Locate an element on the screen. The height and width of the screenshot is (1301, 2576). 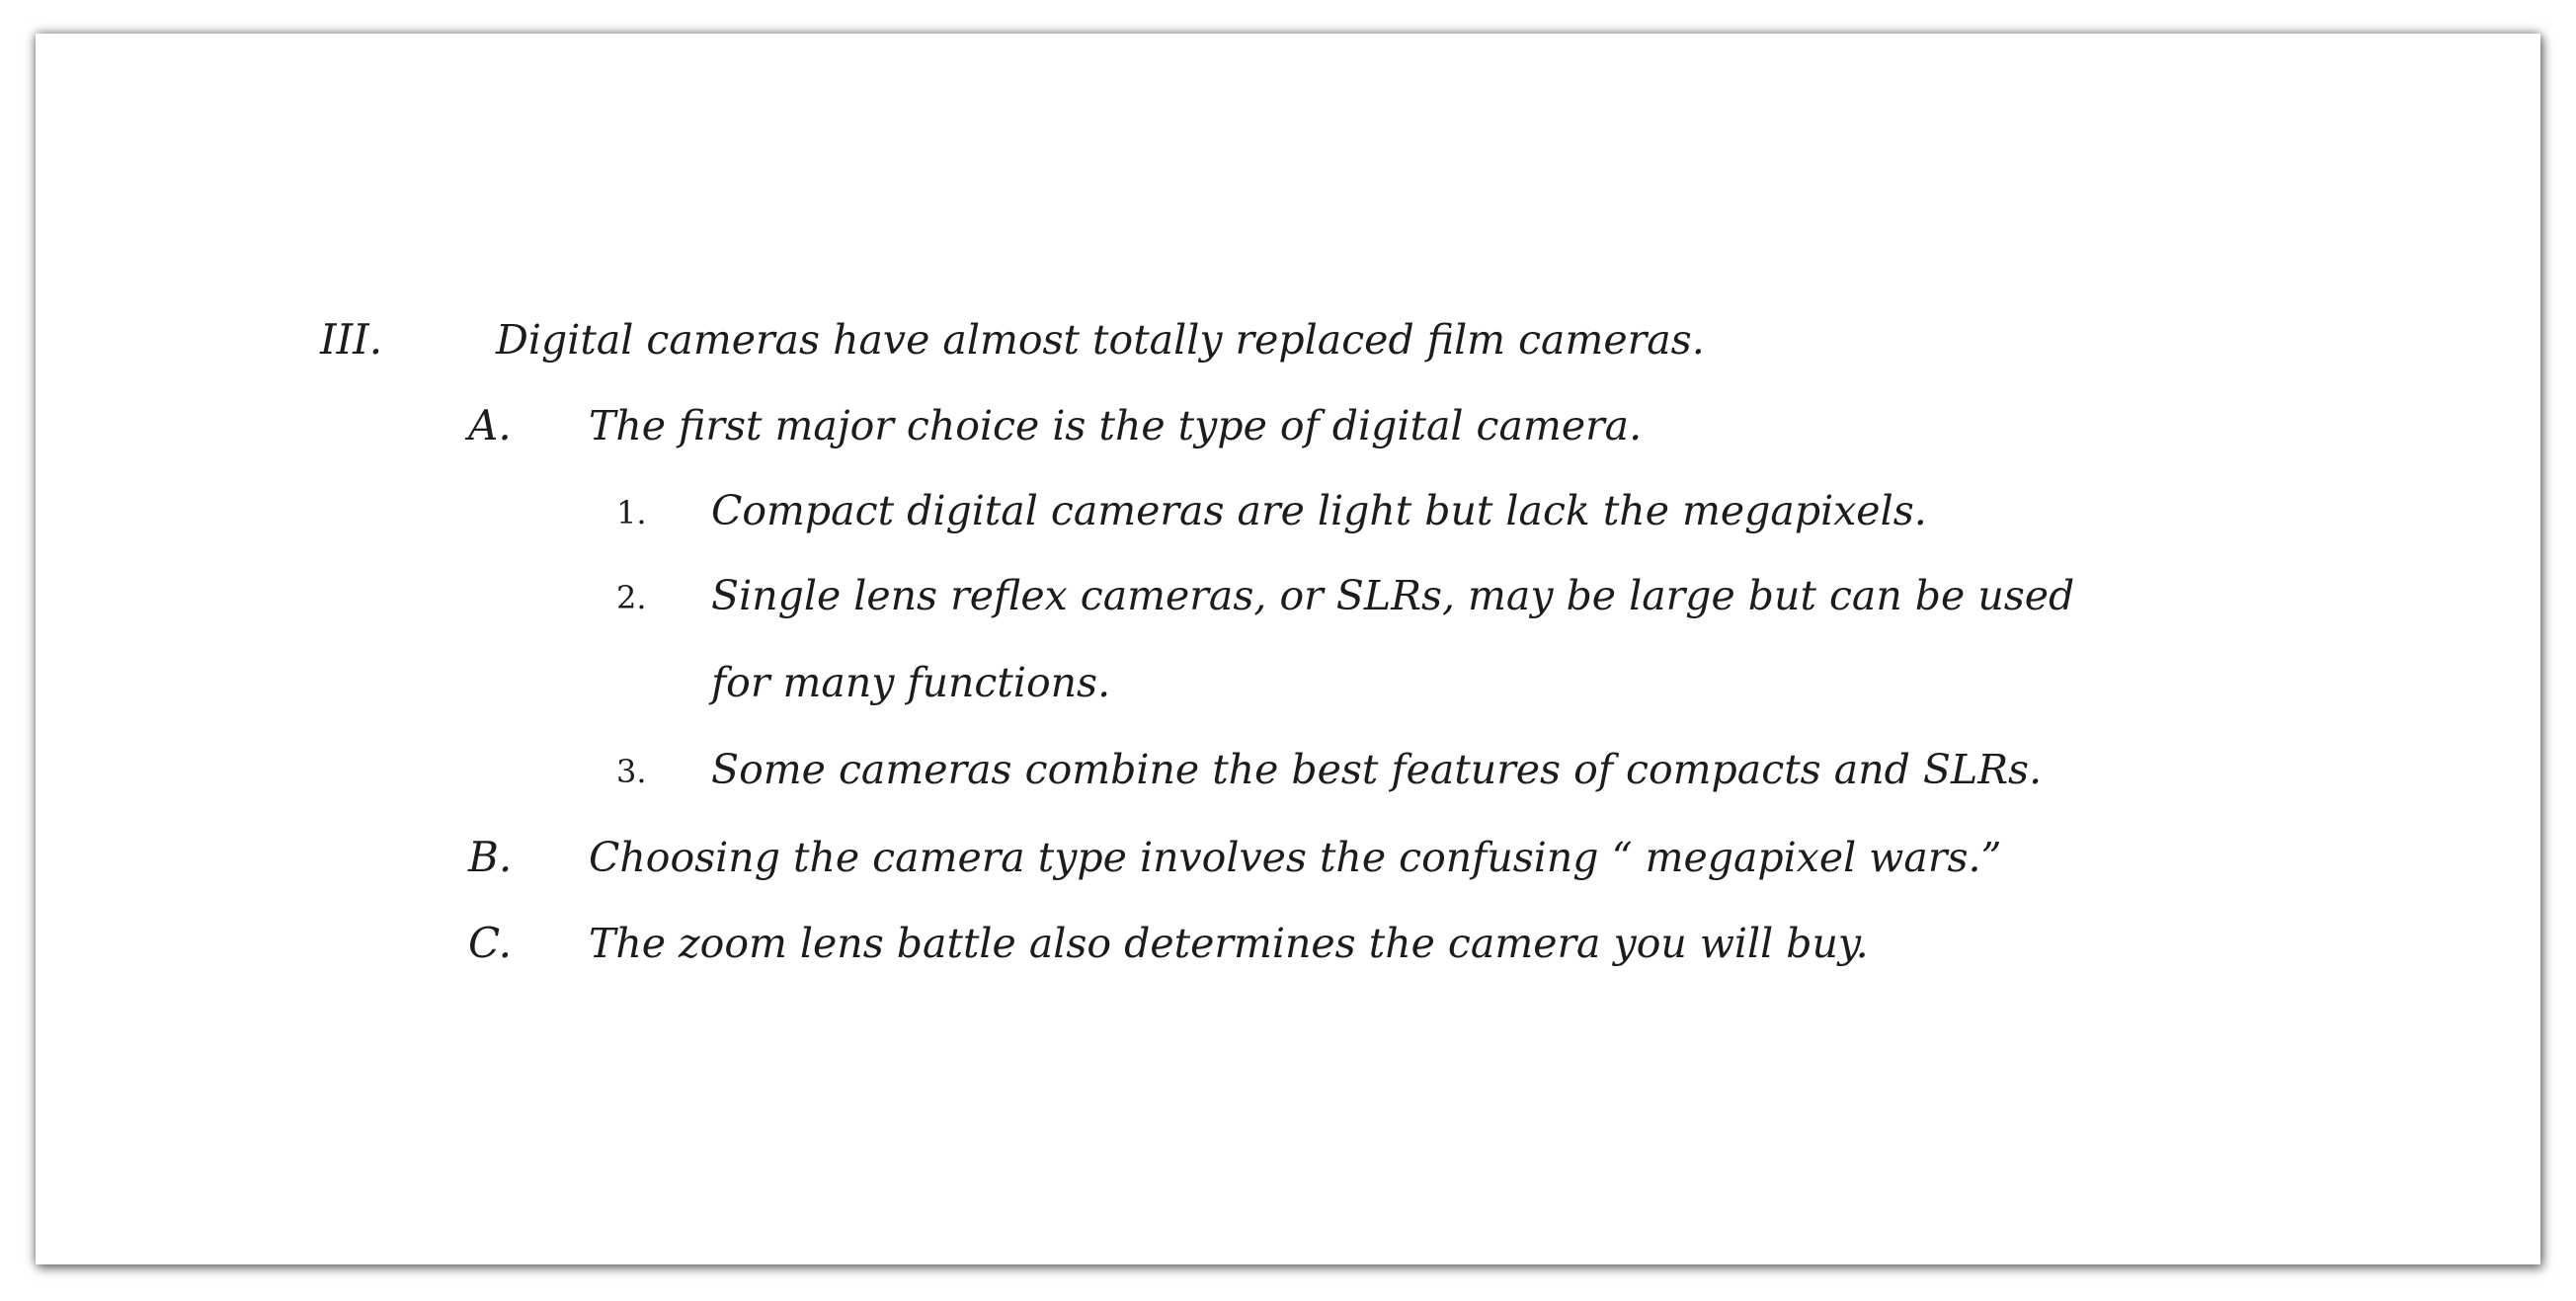
outline-marker-1: 1. is located at coordinates (631, 512).